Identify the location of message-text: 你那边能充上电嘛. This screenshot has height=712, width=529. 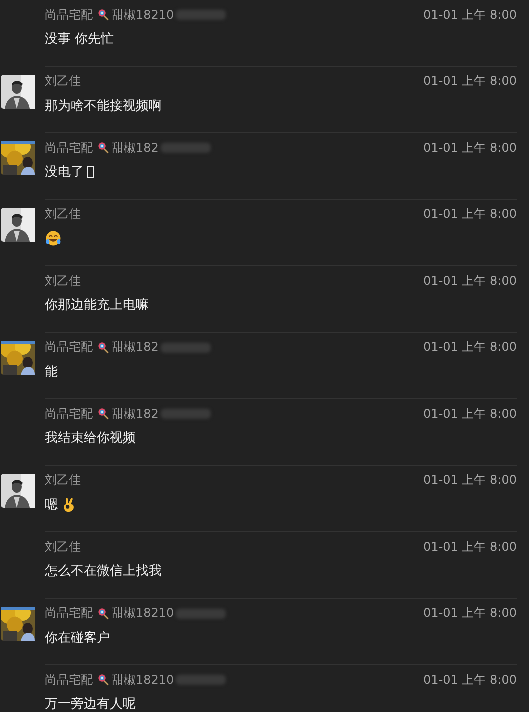
(97, 305).